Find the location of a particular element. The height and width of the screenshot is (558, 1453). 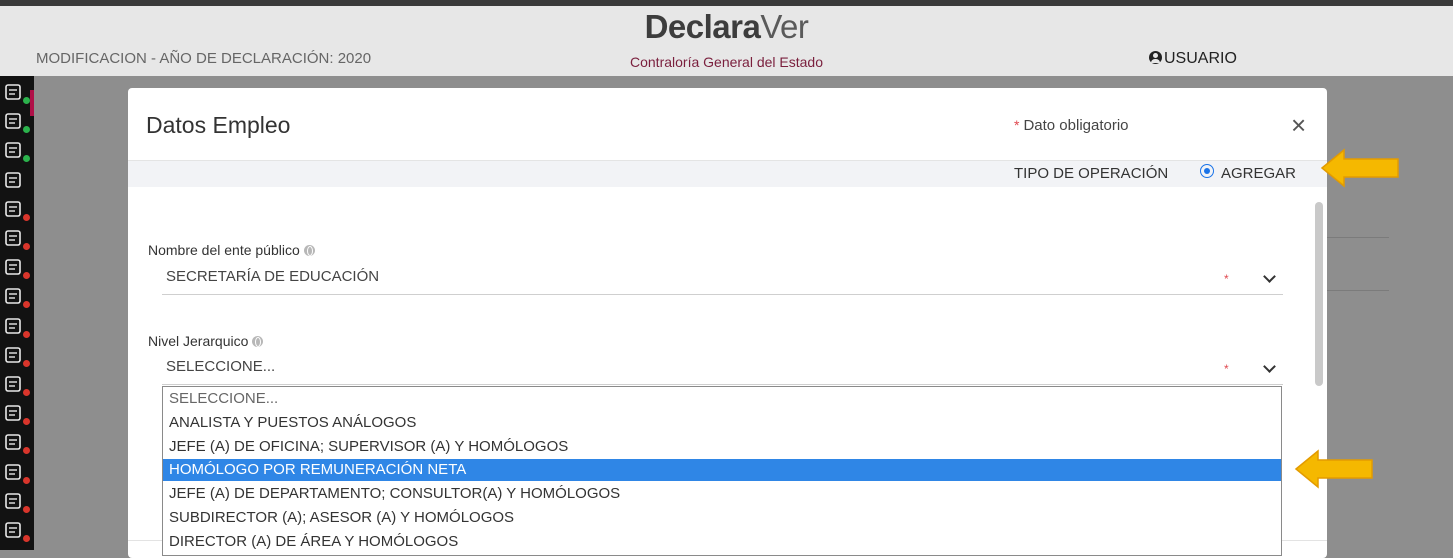

home-gear-icon is located at coordinates (13, 471).